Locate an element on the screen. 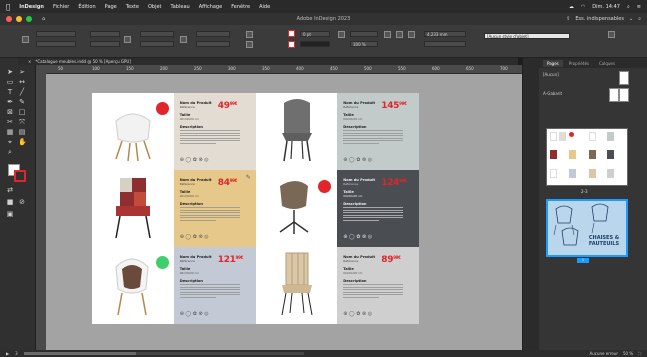 The height and width of the screenshot is (357, 647). close-icon: × is located at coordinates (29, 61).